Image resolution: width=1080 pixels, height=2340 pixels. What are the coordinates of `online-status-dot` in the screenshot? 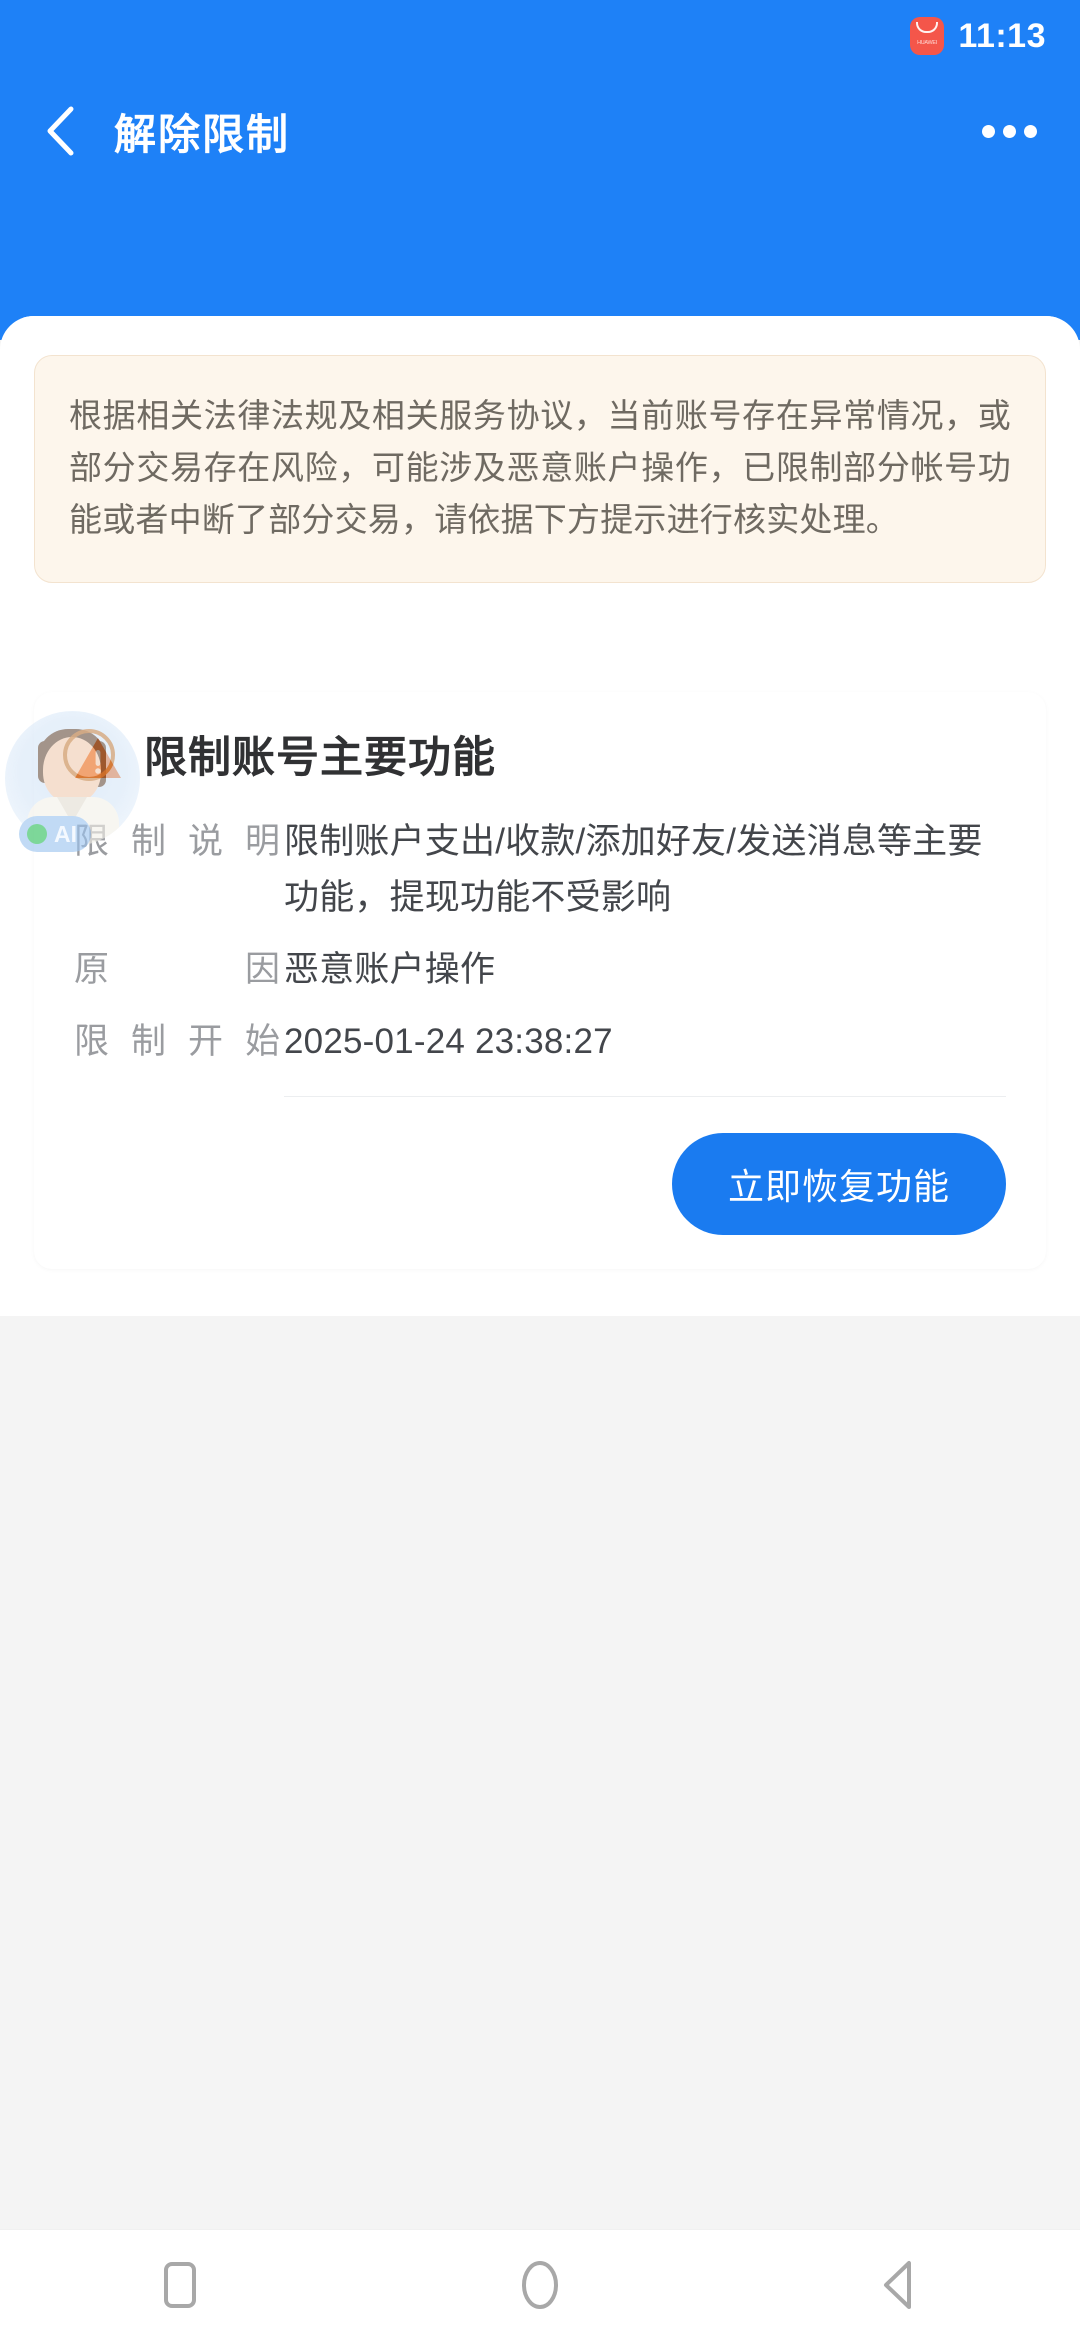 It's located at (37, 834).